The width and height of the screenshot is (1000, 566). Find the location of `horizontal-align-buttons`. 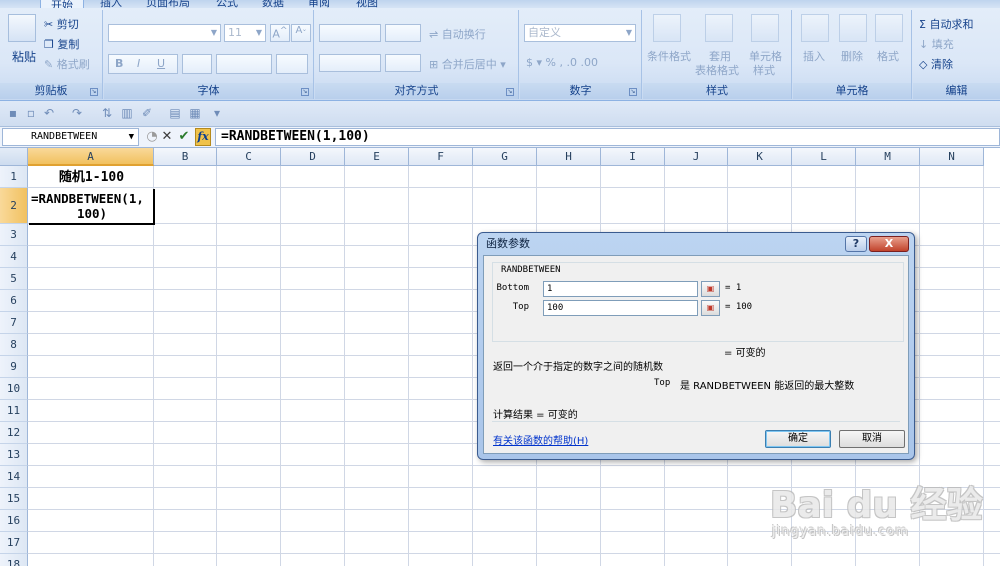

horizontal-align-buttons is located at coordinates (350, 63).